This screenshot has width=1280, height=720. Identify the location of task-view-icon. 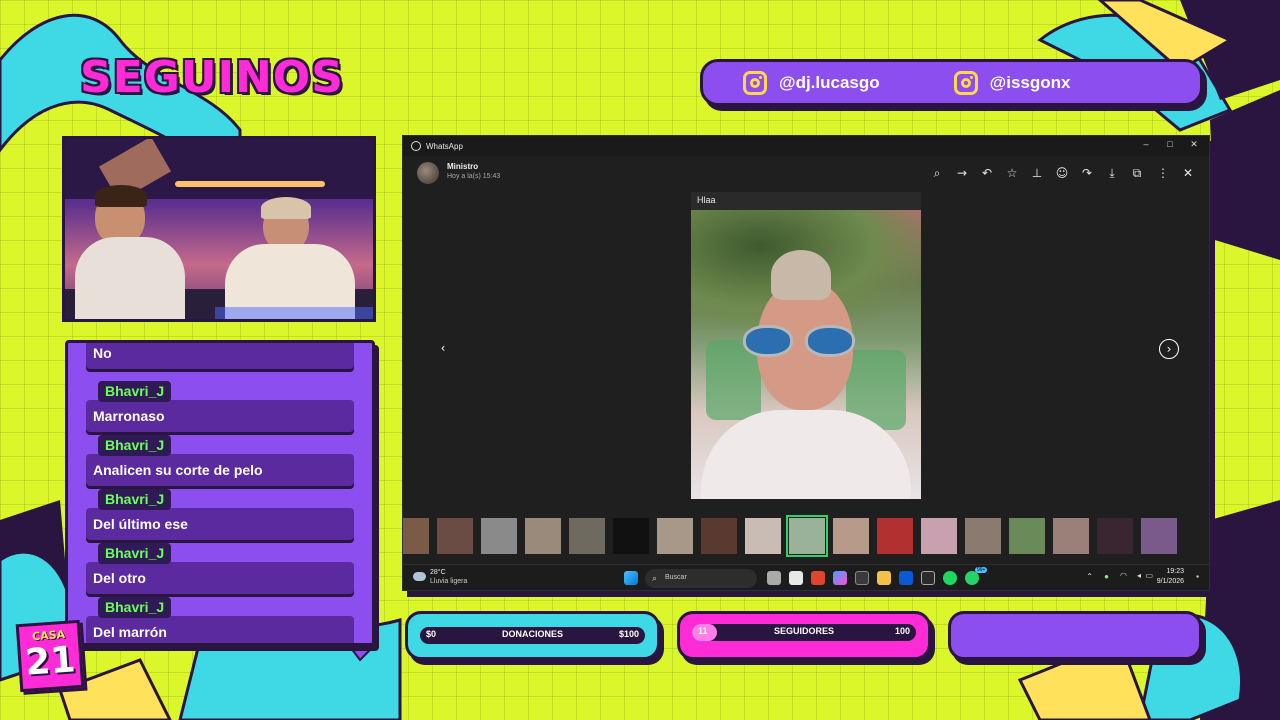
(774, 578).